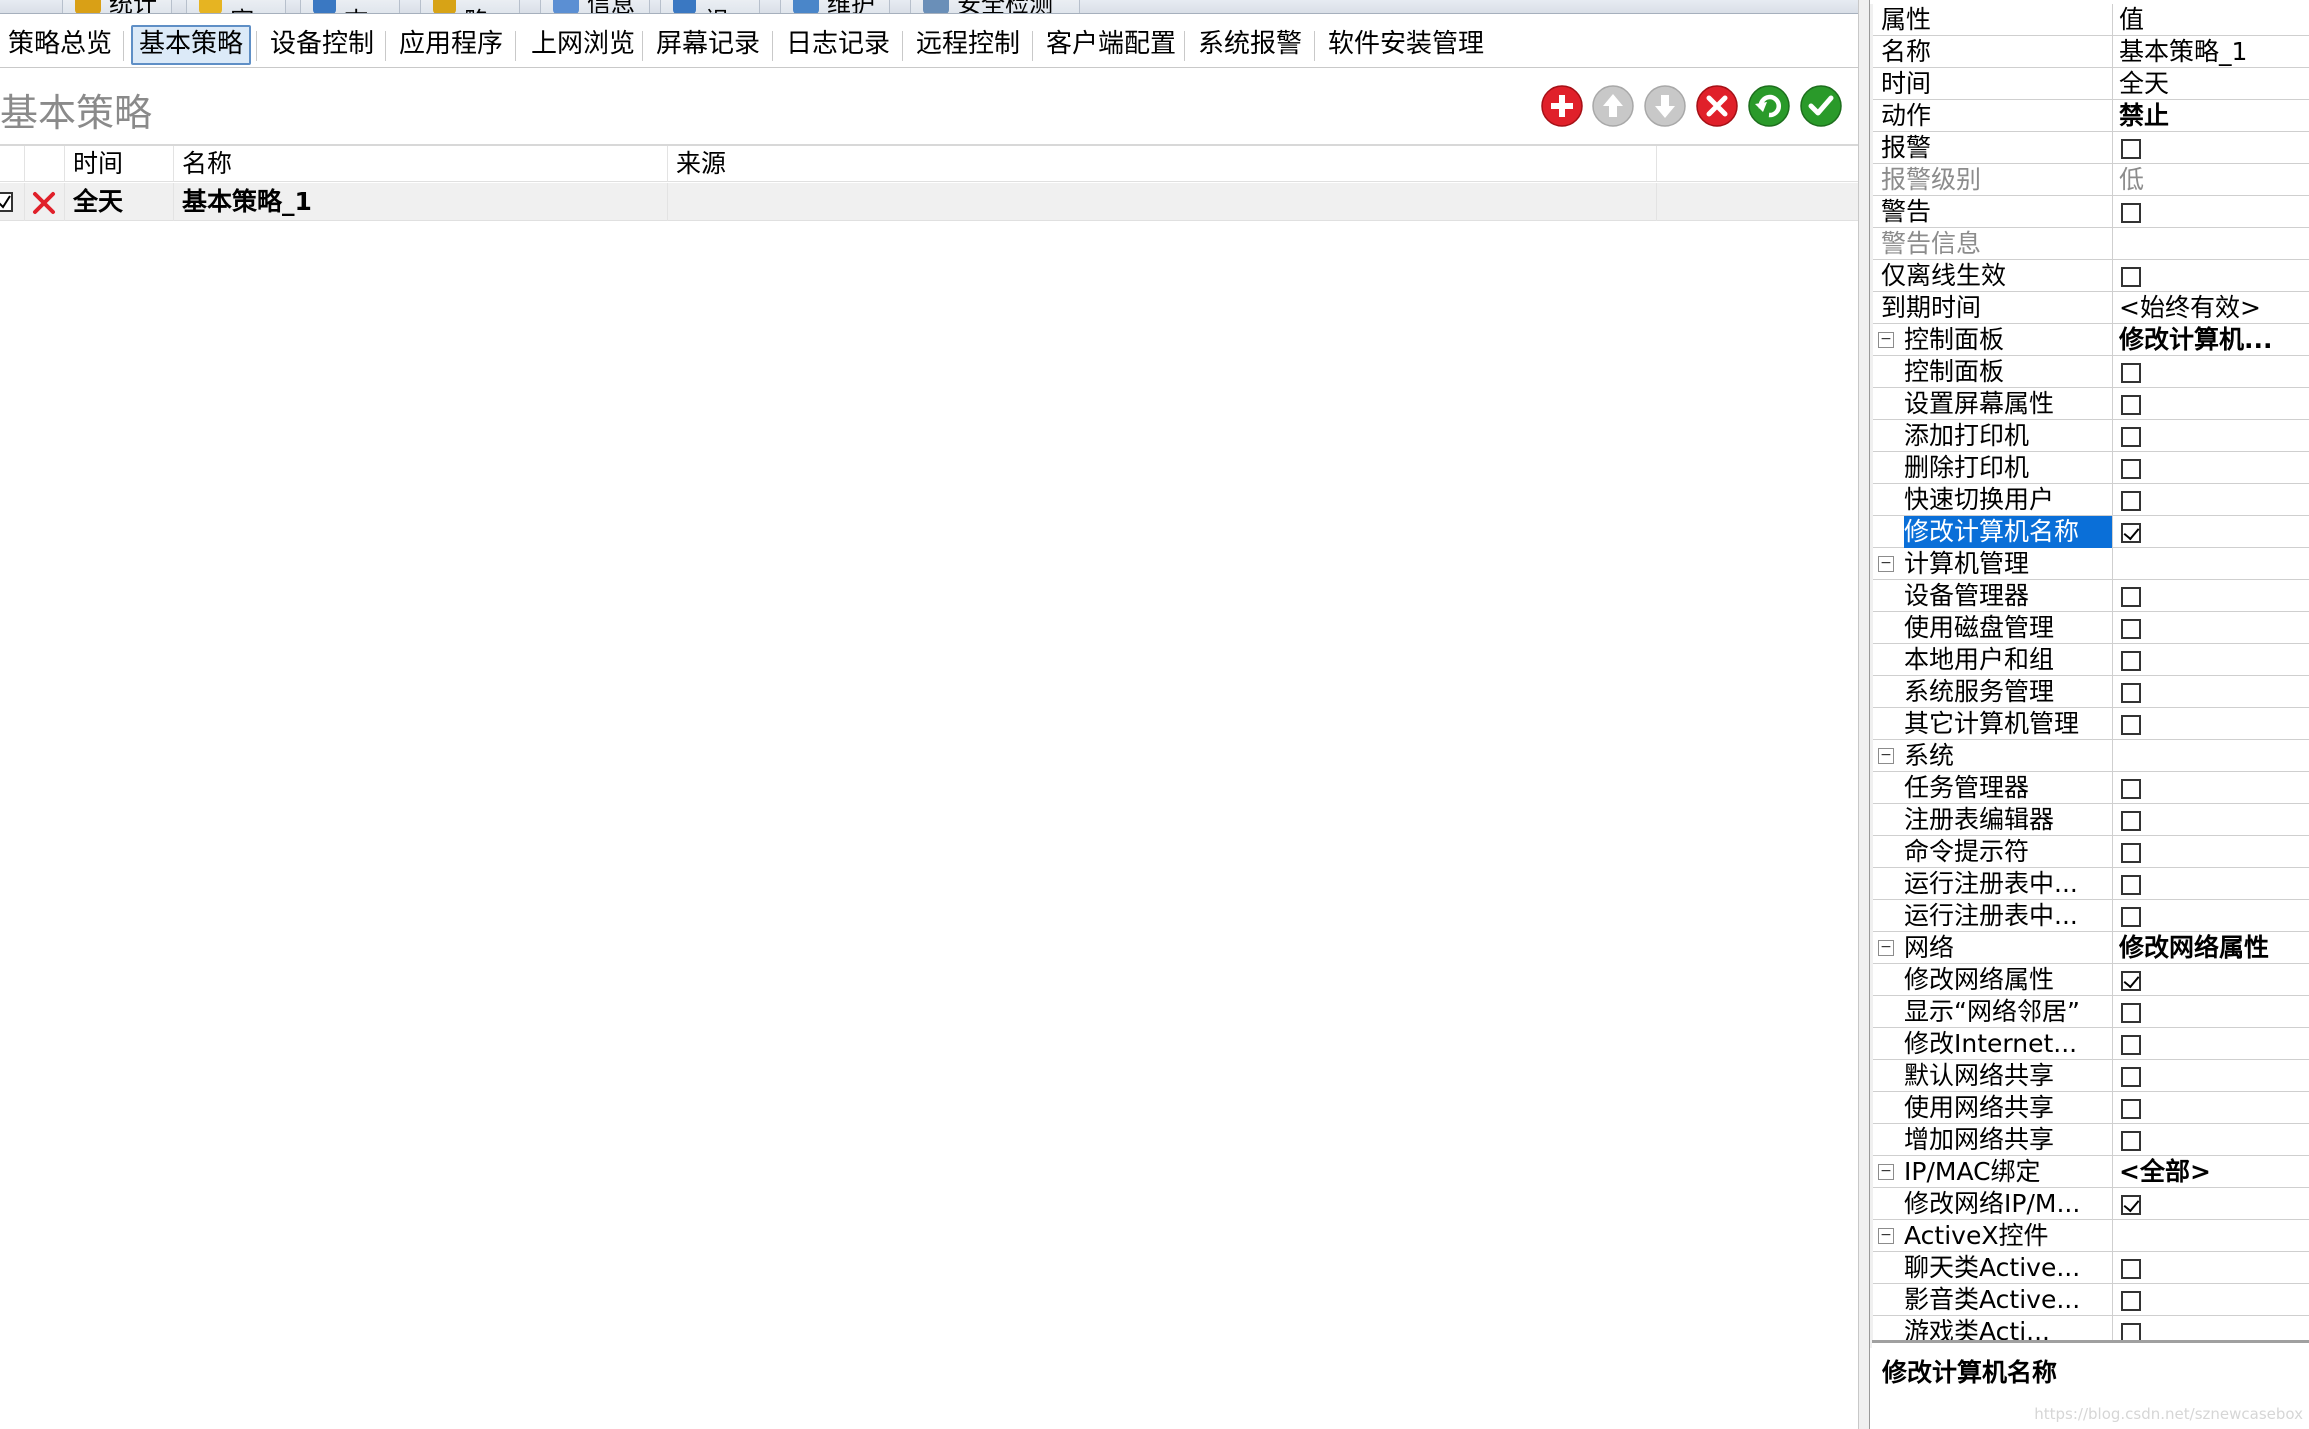 The image size is (2309, 1429). I want to click on property-row: 注册表编辑器, so click(2089, 820).